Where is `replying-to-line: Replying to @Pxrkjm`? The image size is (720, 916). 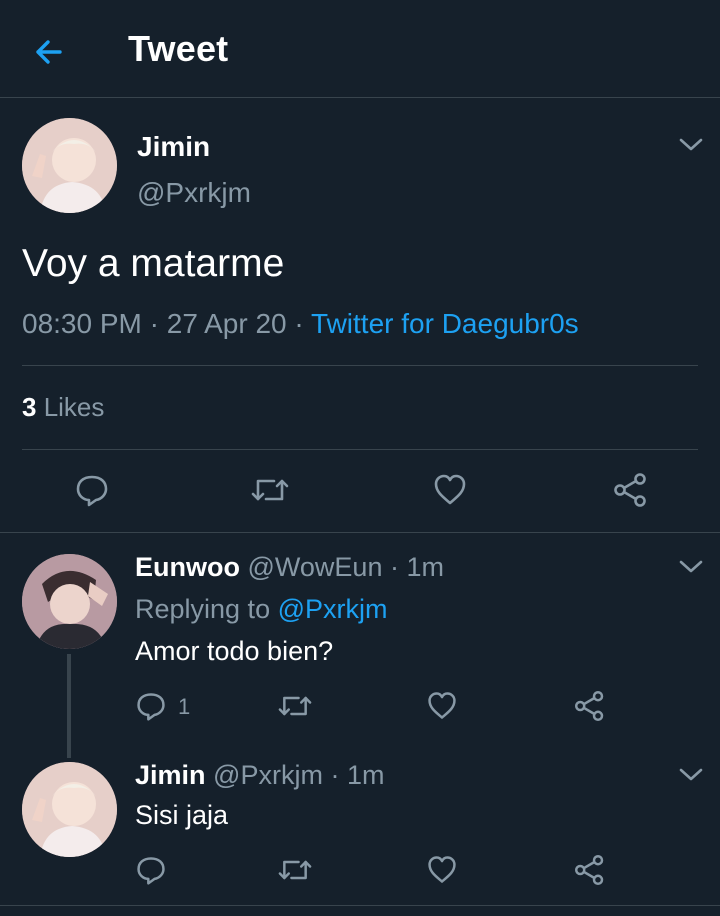
replying-to-line: Replying to @Pxrkjm is located at coordinates (261, 609).